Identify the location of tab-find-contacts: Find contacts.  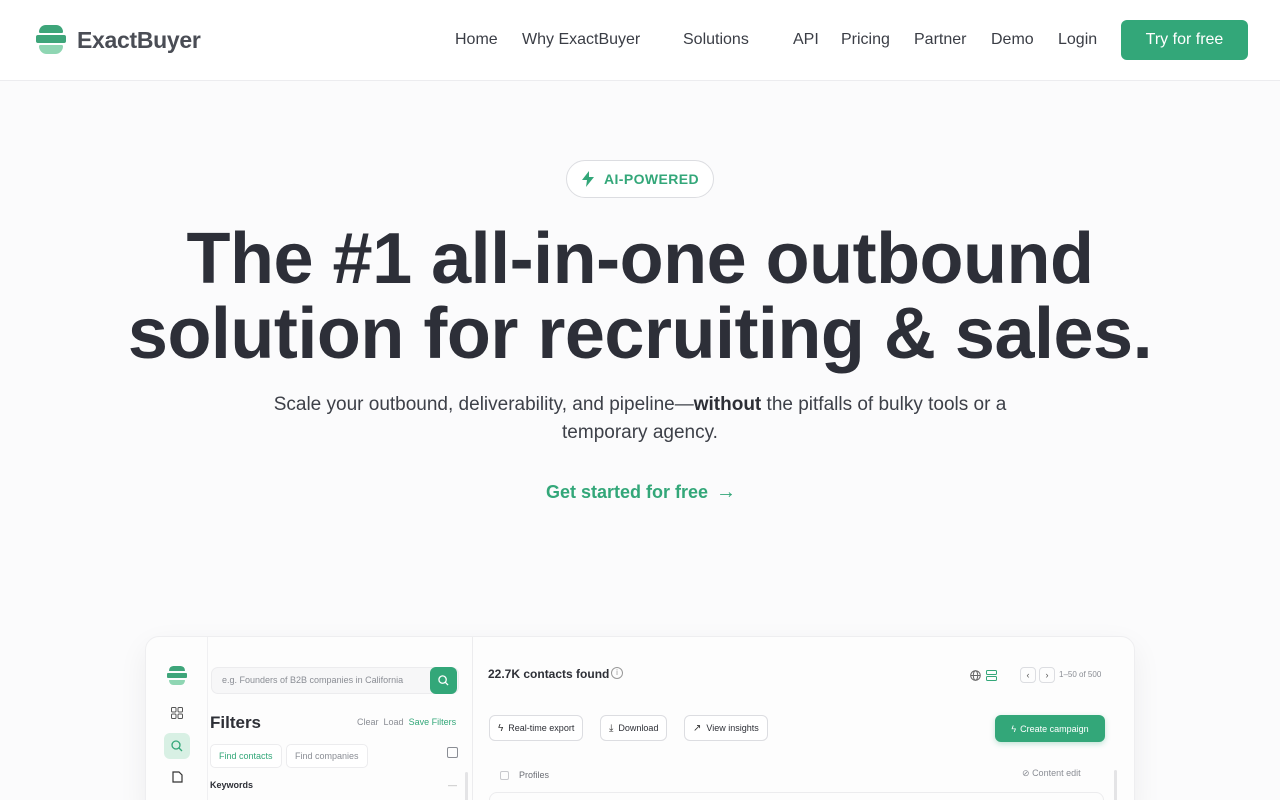
(246, 756).